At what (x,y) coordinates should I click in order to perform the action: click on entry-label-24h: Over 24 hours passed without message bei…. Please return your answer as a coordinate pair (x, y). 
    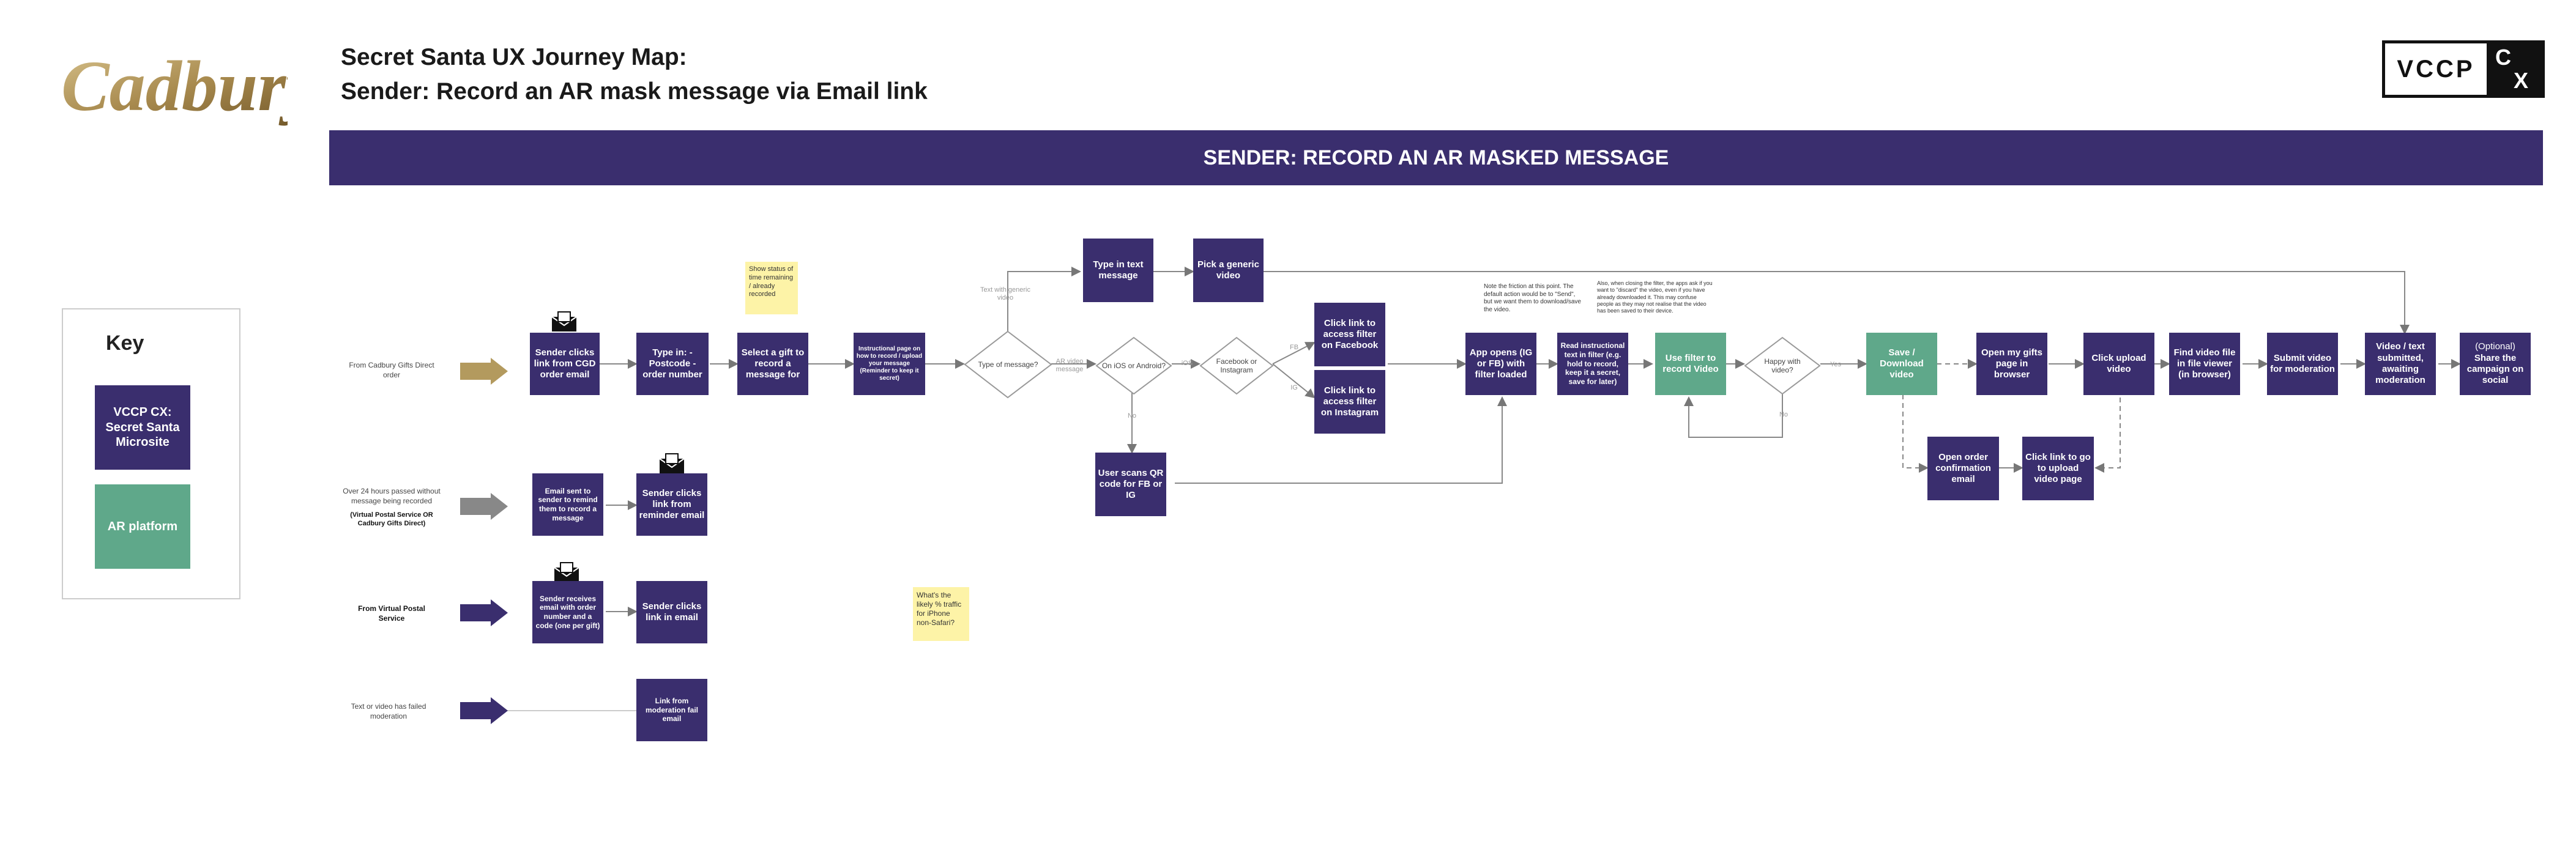
    Looking at the image, I should click on (392, 496).